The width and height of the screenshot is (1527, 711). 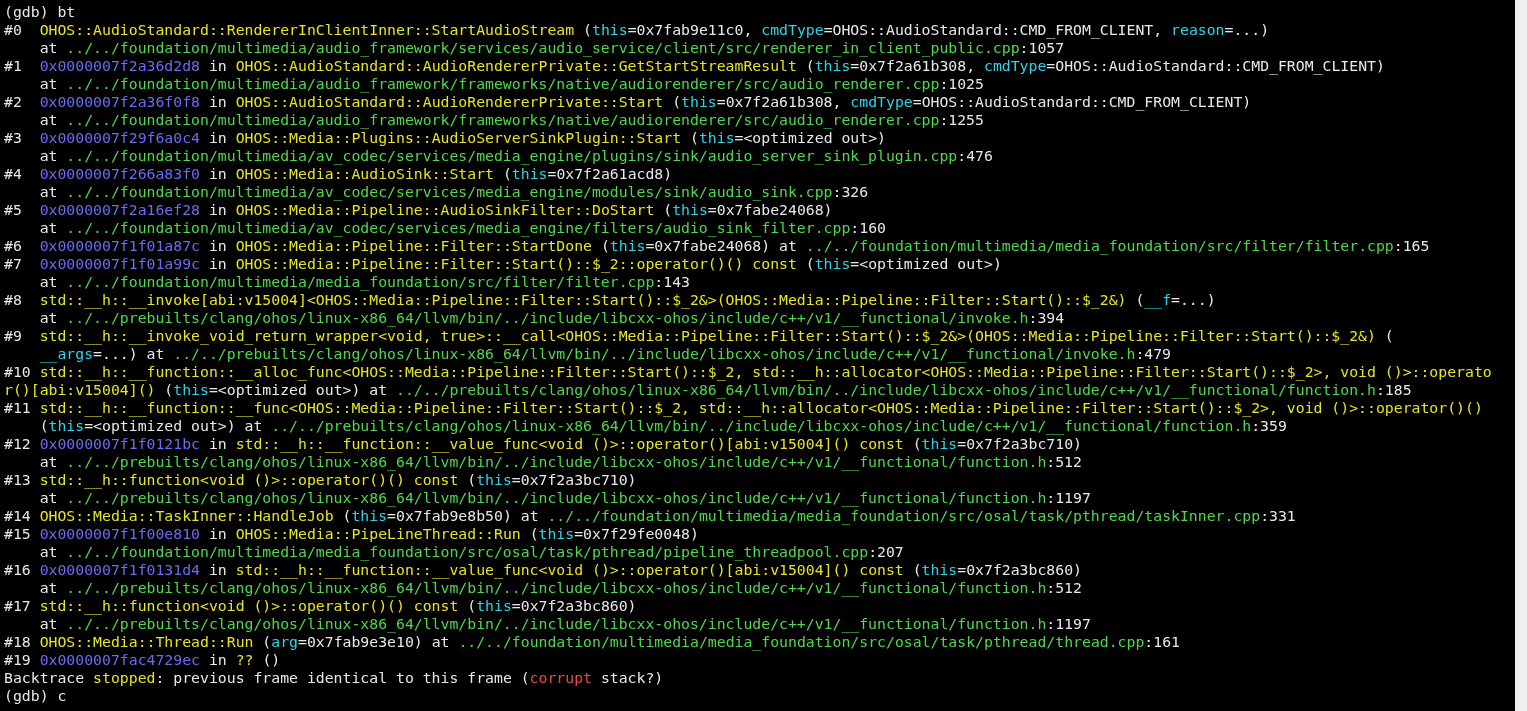 What do you see at coordinates (503, 264) in the screenshot?
I see `terminal-line: #7 0x0000007f1f01a99c in OHOS::Media::Pipeline::Filter::Start()::$_2::operator()() const (this=<optimized out>)` at bounding box center [503, 264].